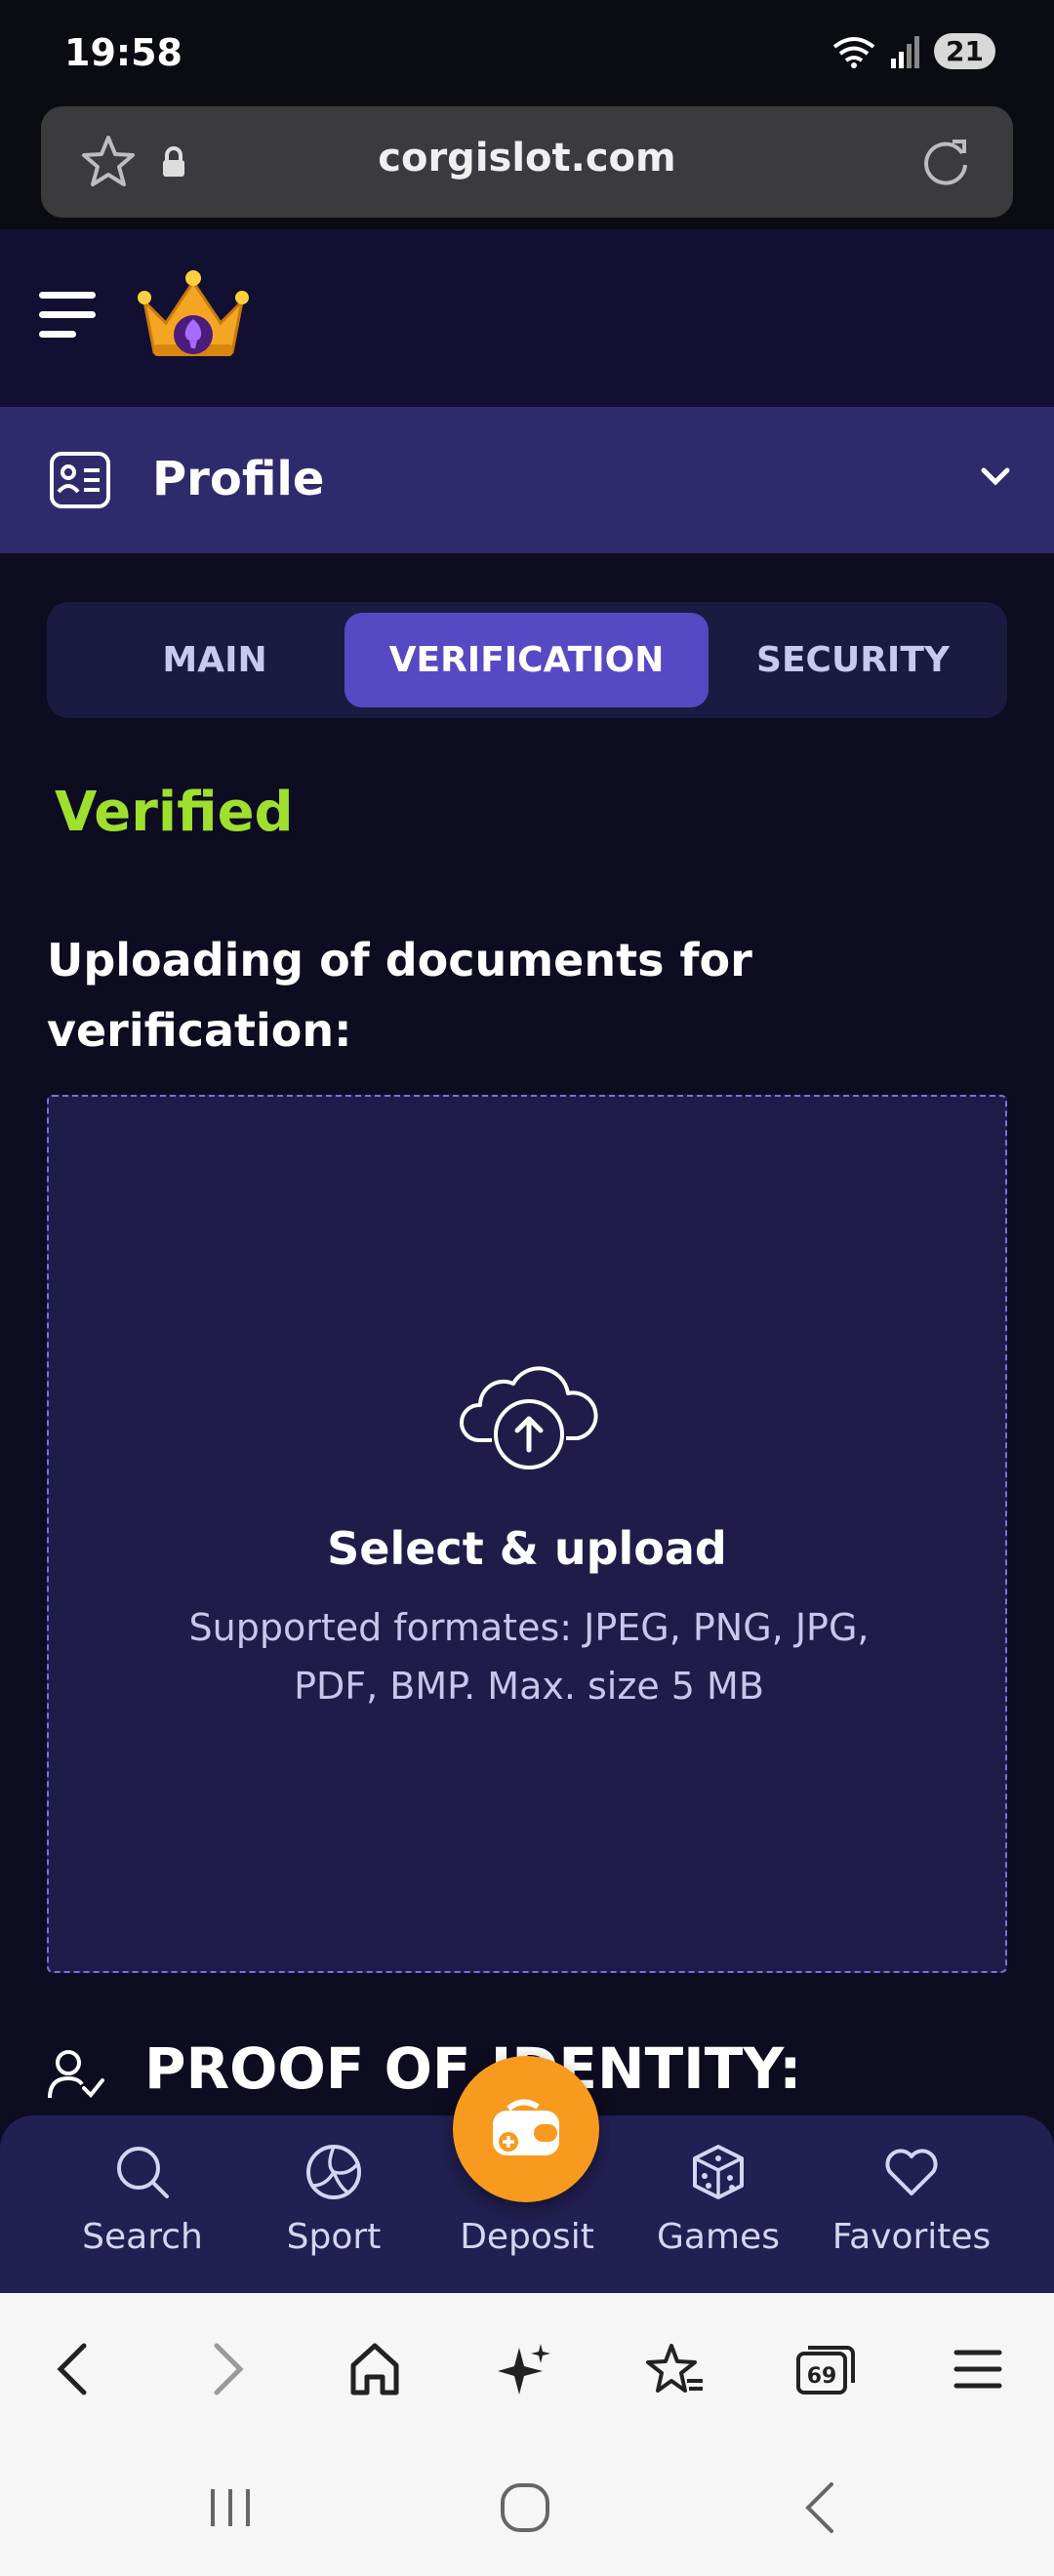 Image resolution: width=1054 pixels, height=2576 pixels. I want to click on system-back-icon, so click(819, 2507).